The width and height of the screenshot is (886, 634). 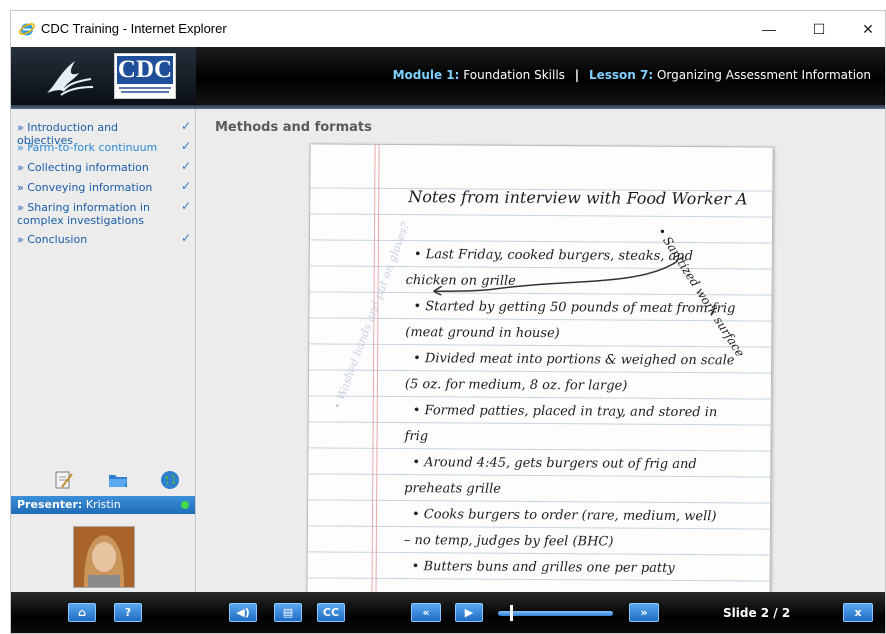 What do you see at coordinates (293, 127) in the screenshot?
I see `section-title: Methods and formats` at bounding box center [293, 127].